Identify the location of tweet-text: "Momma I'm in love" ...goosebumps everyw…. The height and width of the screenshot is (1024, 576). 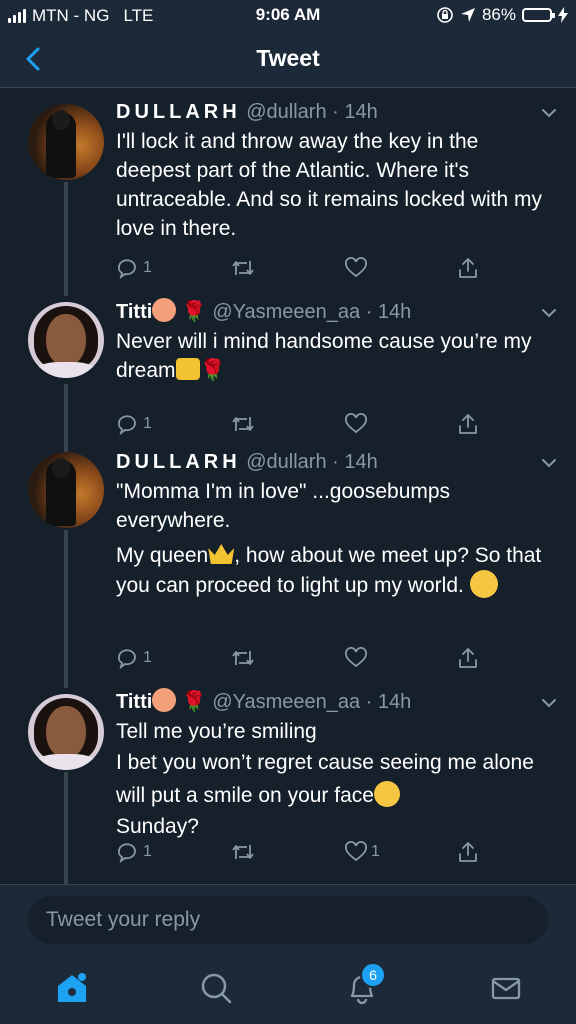
(336, 538).